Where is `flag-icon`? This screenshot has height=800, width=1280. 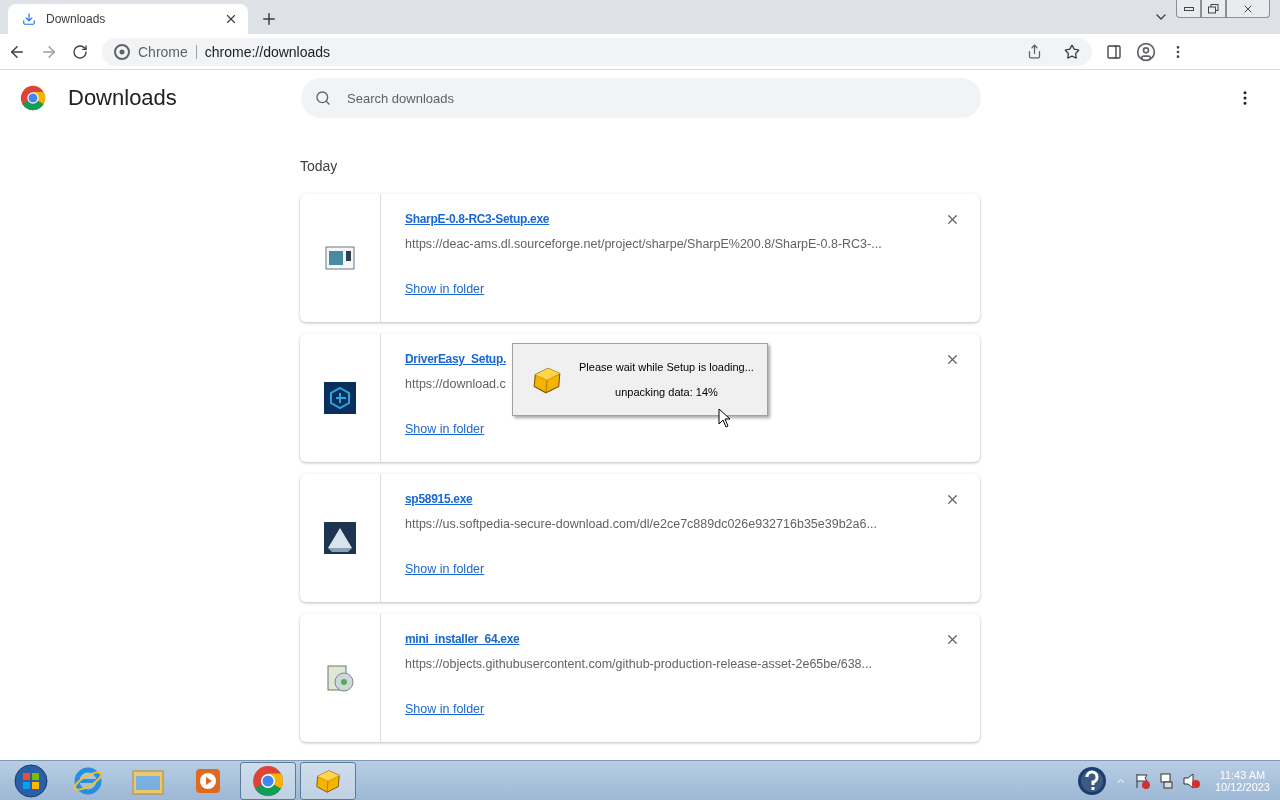
flag-icon is located at coordinates (1142, 780).